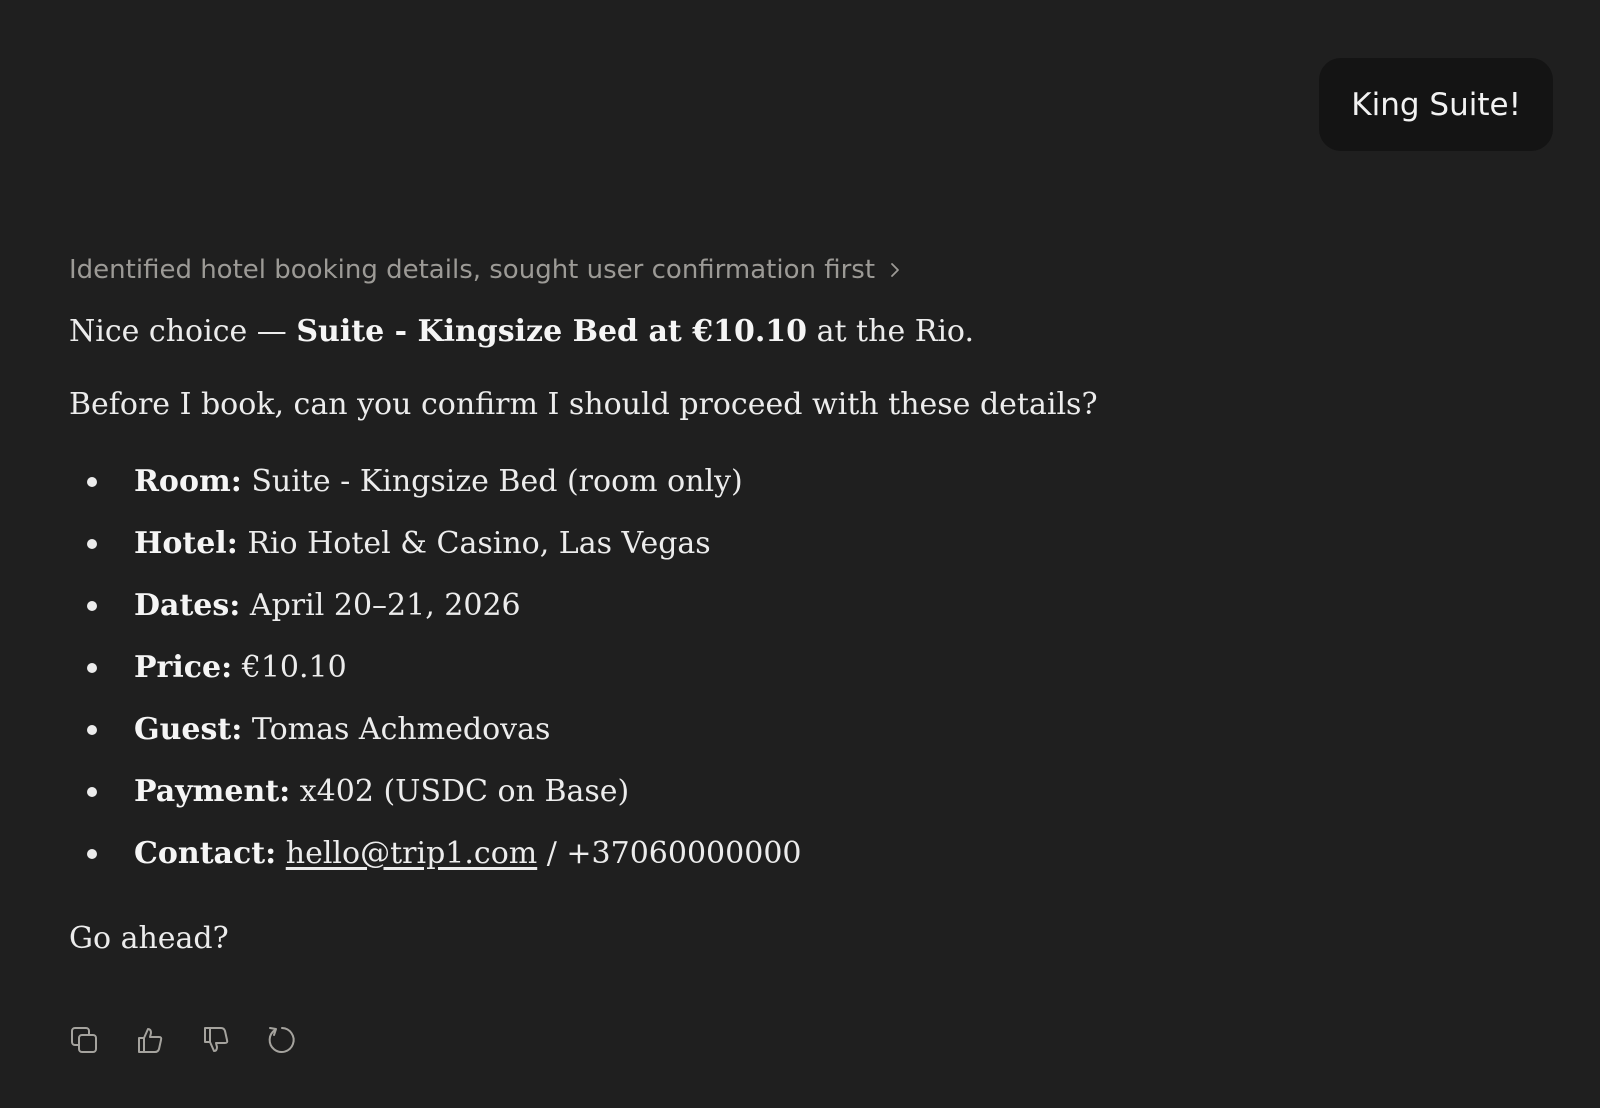 Image resolution: width=1600 pixels, height=1108 pixels. What do you see at coordinates (188, 729) in the screenshot?
I see `detail-label: Guest:` at bounding box center [188, 729].